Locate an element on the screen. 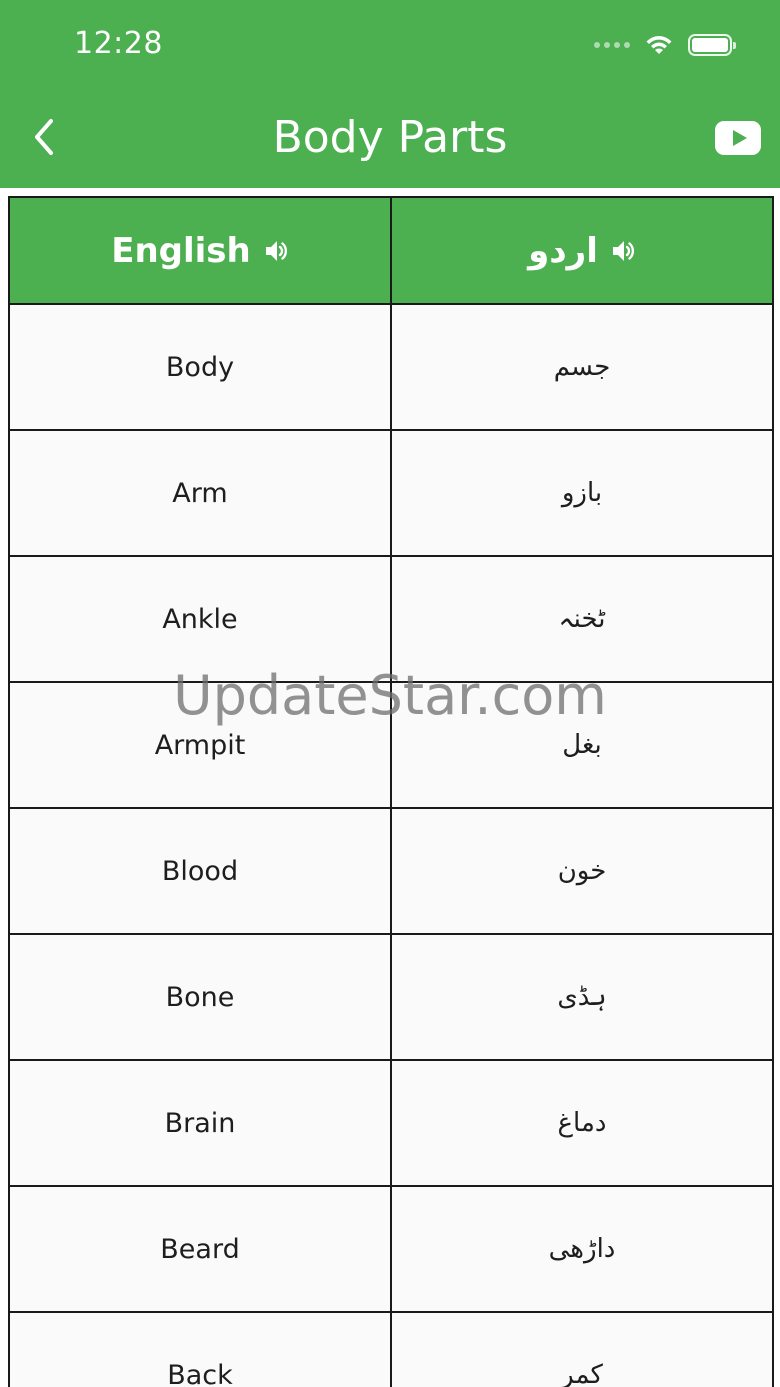 This screenshot has height=1387, width=780. table-row: Ankle ٹخنہ is located at coordinates (391, 619).